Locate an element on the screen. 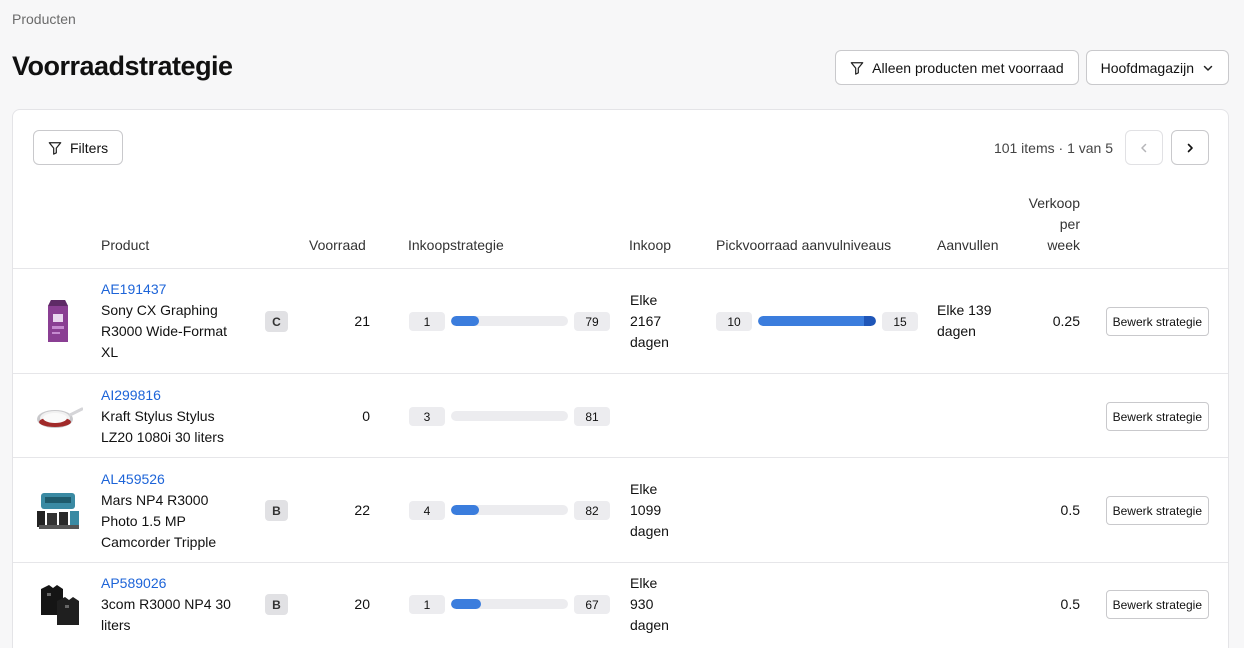 The width and height of the screenshot is (1244, 648). col-purchase: Inkoop is located at coordinates (650, 245).